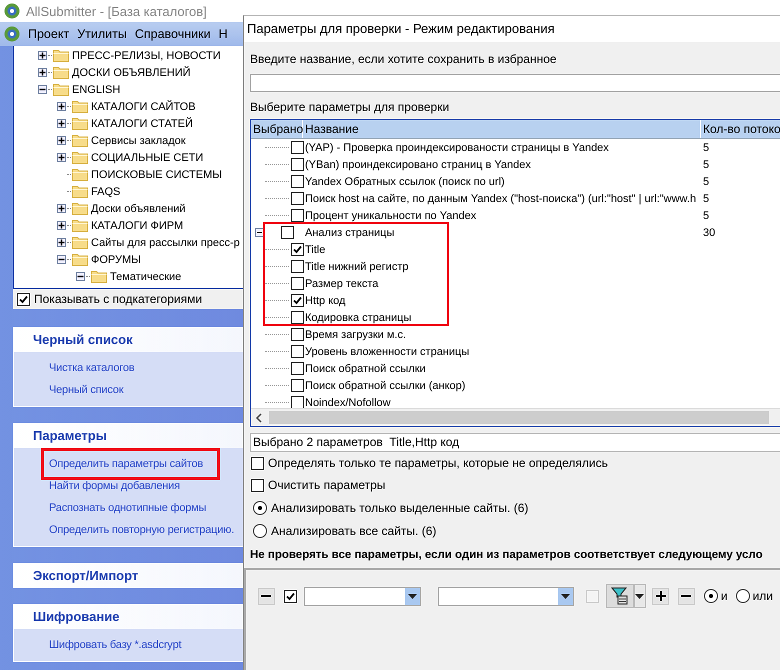 The height and width of the screenshot is (670, 780). I want to click on field-label: Введите название, если хотите сохранить в избранное, so click(404, 59).